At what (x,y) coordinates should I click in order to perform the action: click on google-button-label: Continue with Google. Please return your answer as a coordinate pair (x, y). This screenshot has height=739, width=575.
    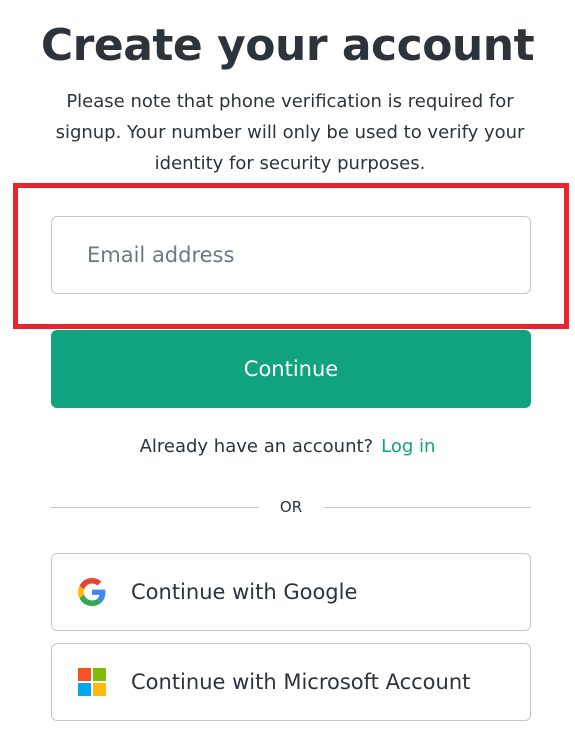
    Looking at the image, I should click on (244, 592).